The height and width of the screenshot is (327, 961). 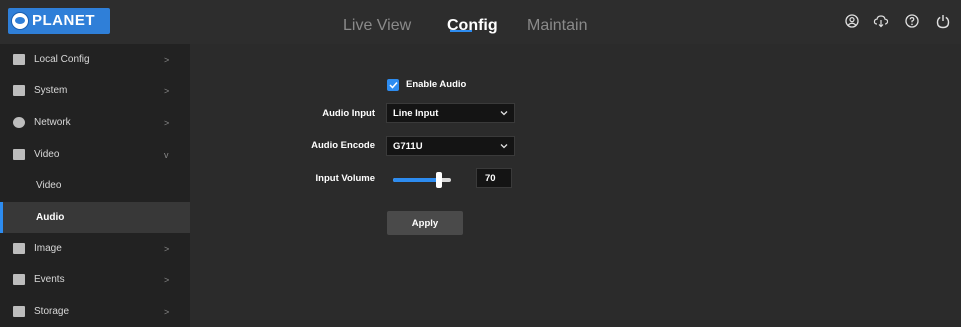 What do you see at coordinates (20, 21) in the screenshot?
I see `globe-icon` at bounding box center [20, 21].